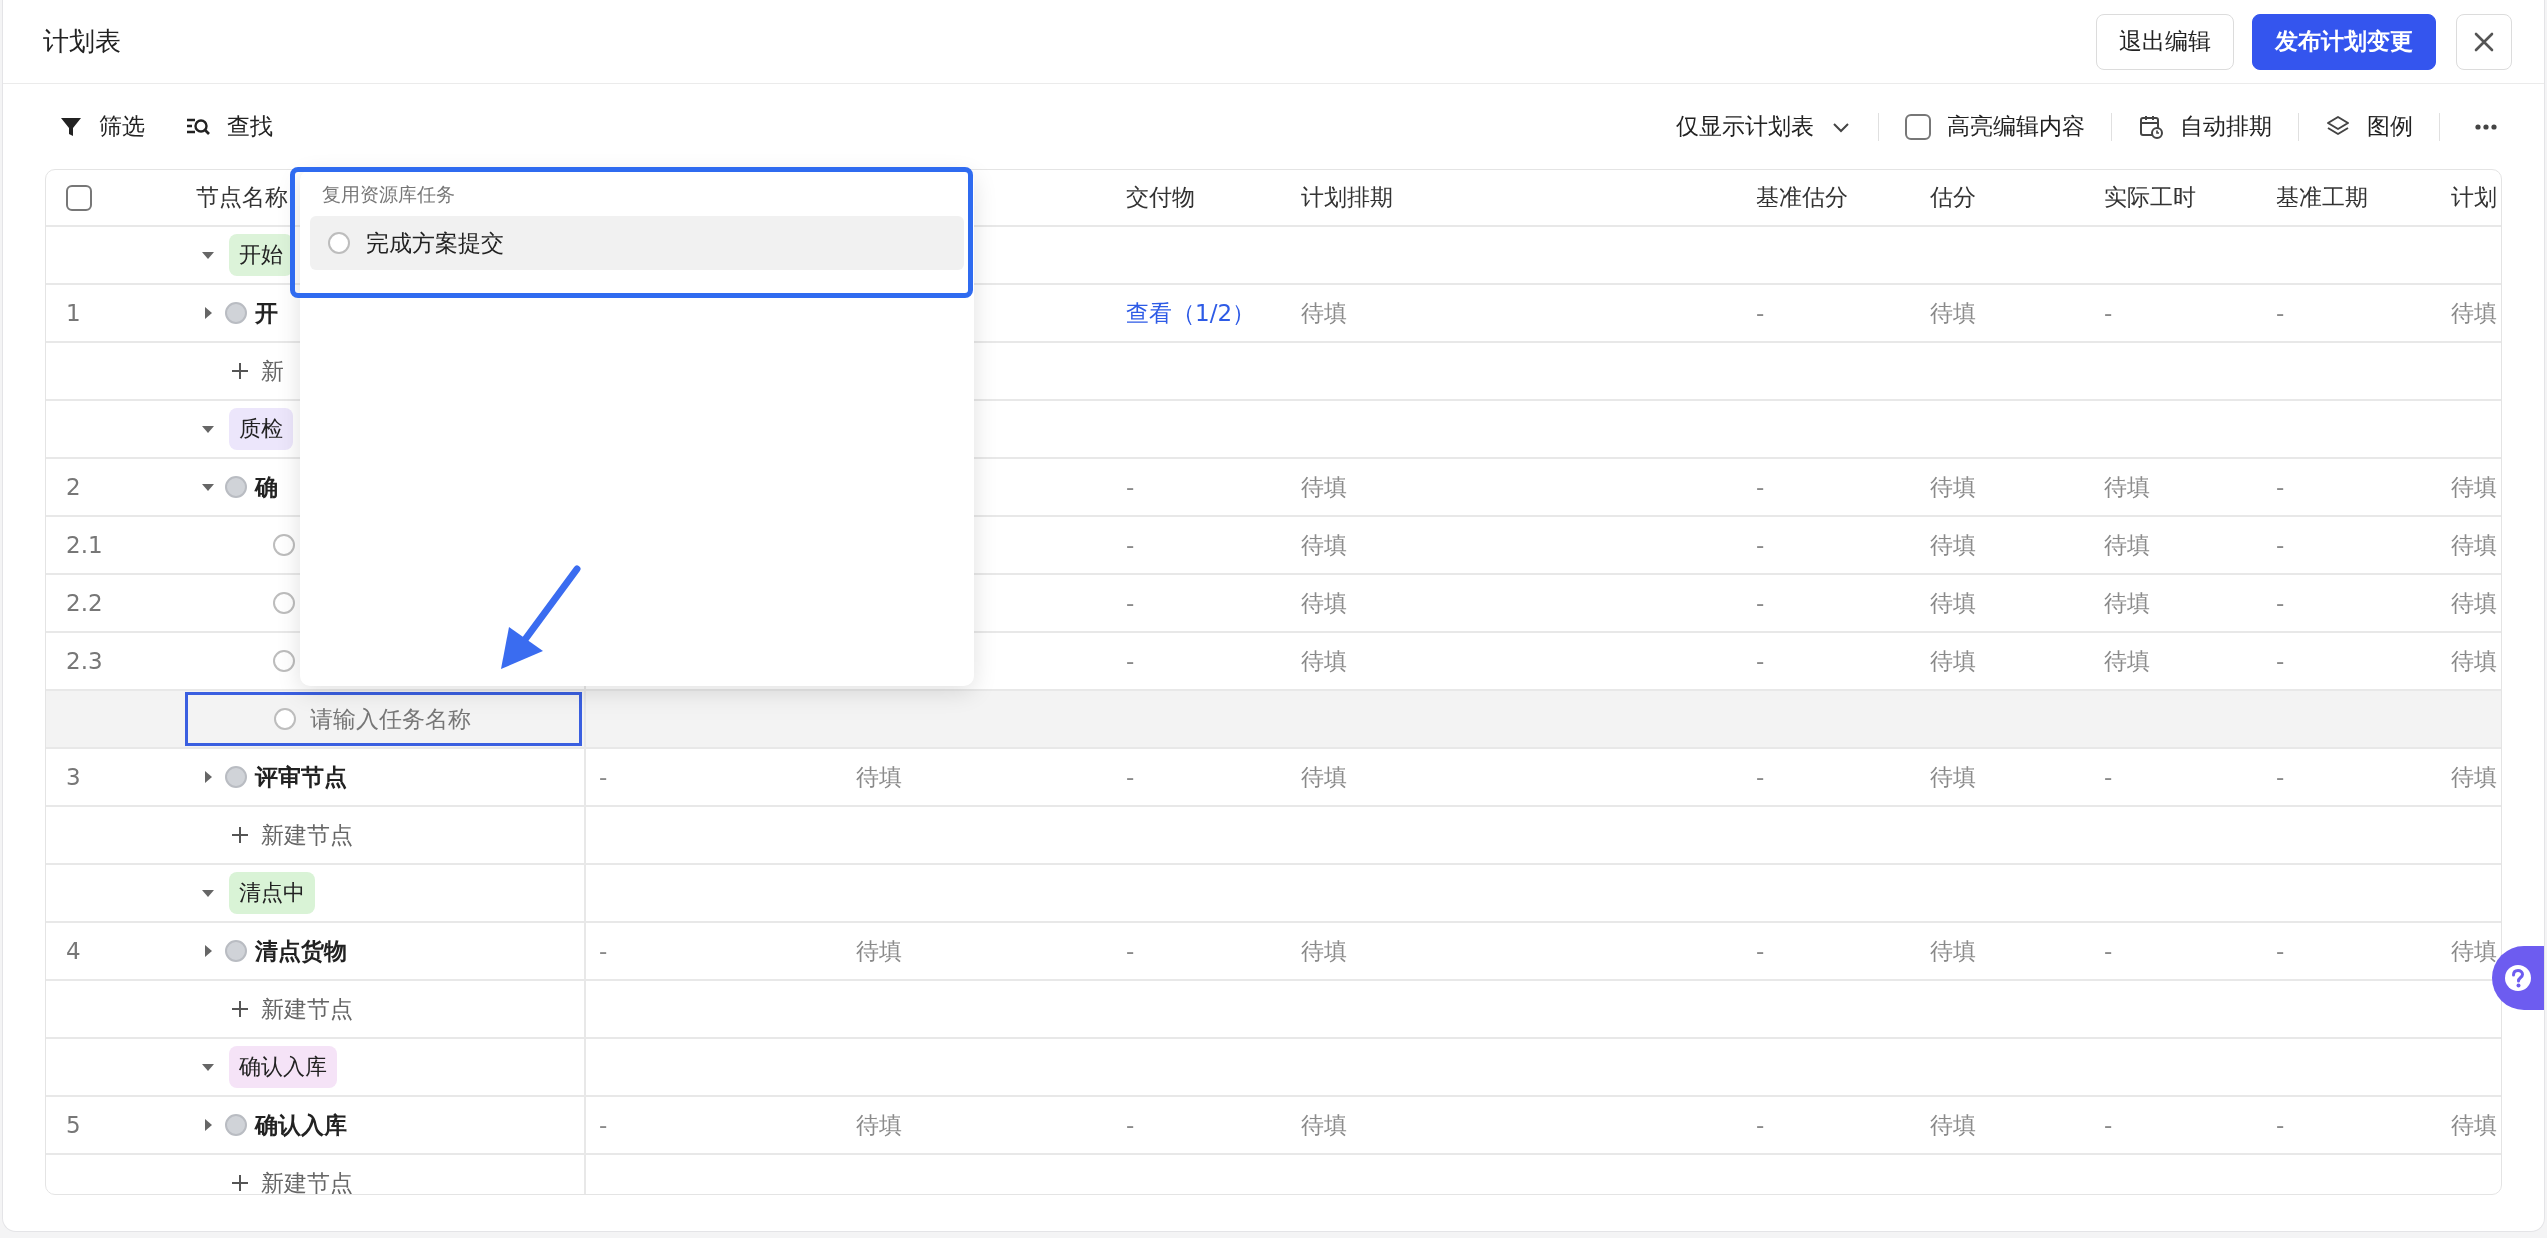 Image resolution: width=2547 pixels, height=1238 pixels. Describe the element at coordinates (73, 951) in the screenshot. I see `row-number: 4` at that location.